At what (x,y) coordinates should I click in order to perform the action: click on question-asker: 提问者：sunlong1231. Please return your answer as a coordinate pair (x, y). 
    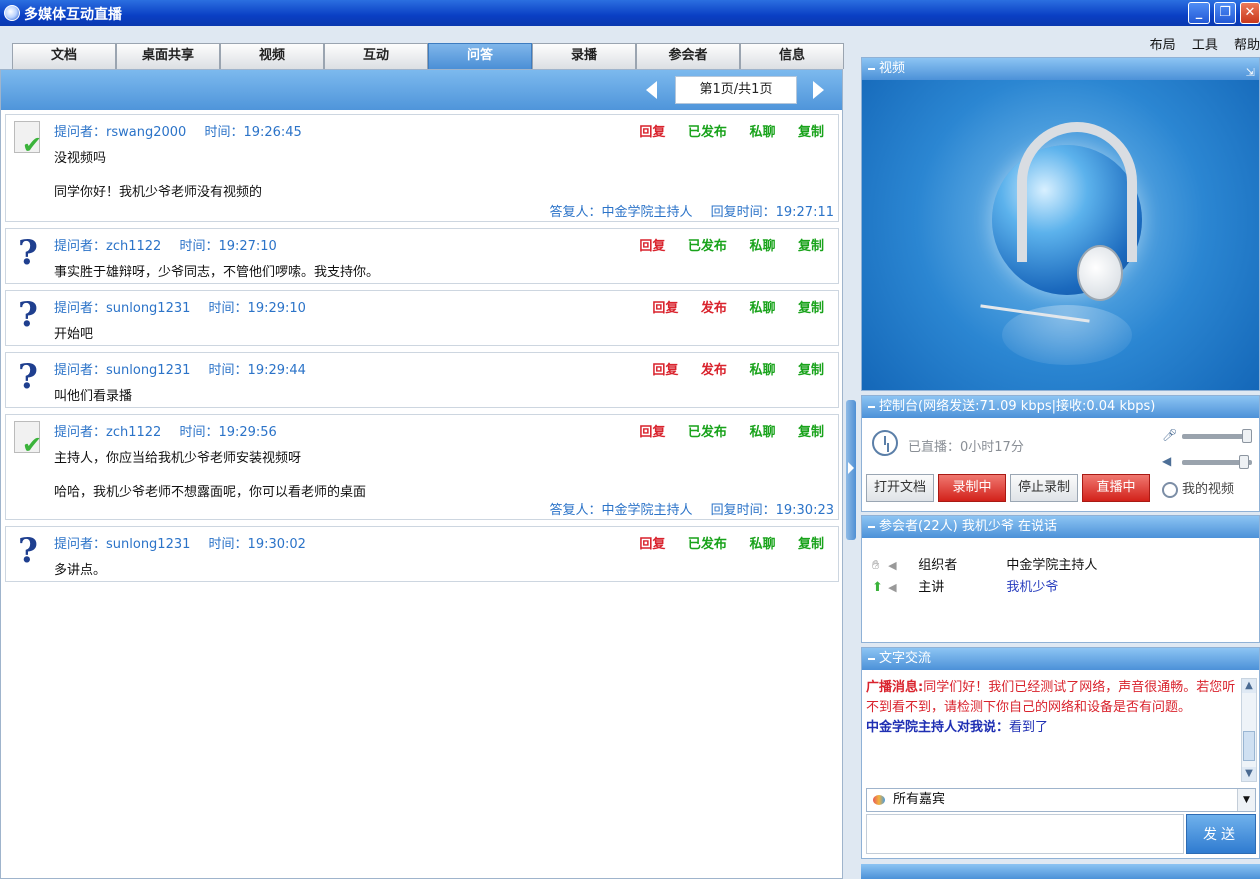
    Looking at the image, I should click on (122, 544).